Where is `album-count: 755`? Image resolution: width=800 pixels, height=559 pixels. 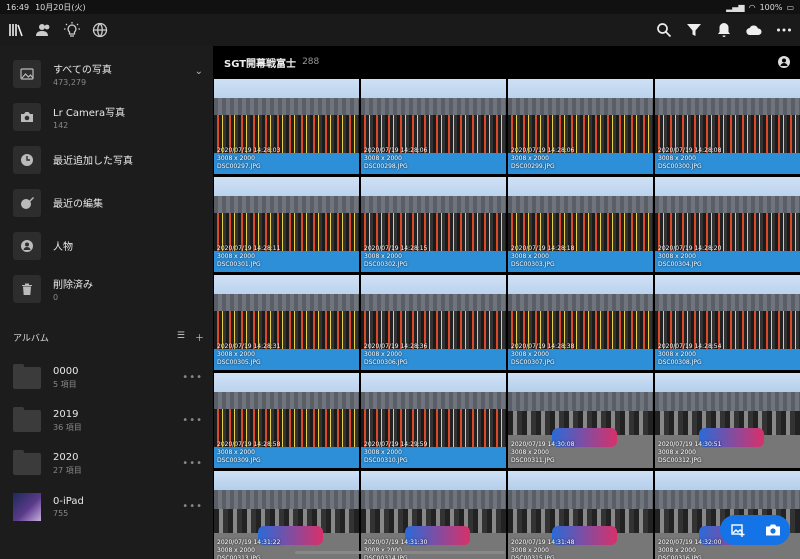
album-count: 755 is located at coordinates (61, 513).